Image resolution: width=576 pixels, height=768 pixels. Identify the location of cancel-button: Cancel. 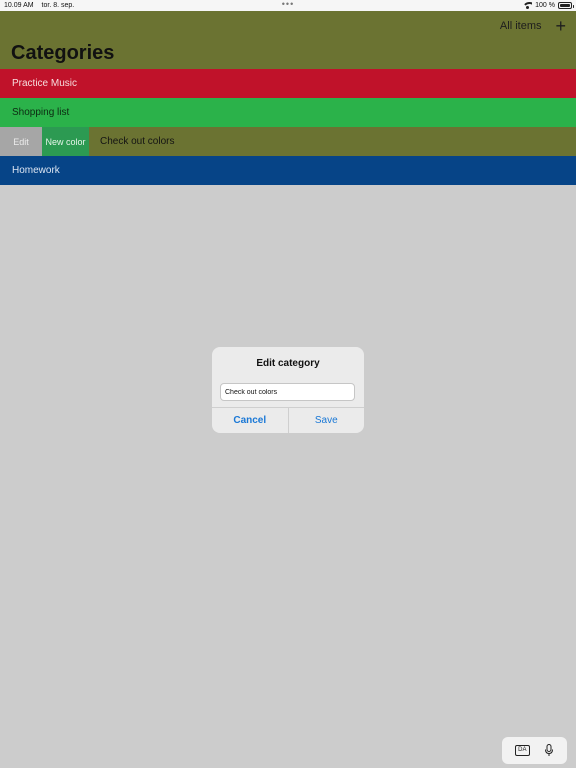
(250, 420).